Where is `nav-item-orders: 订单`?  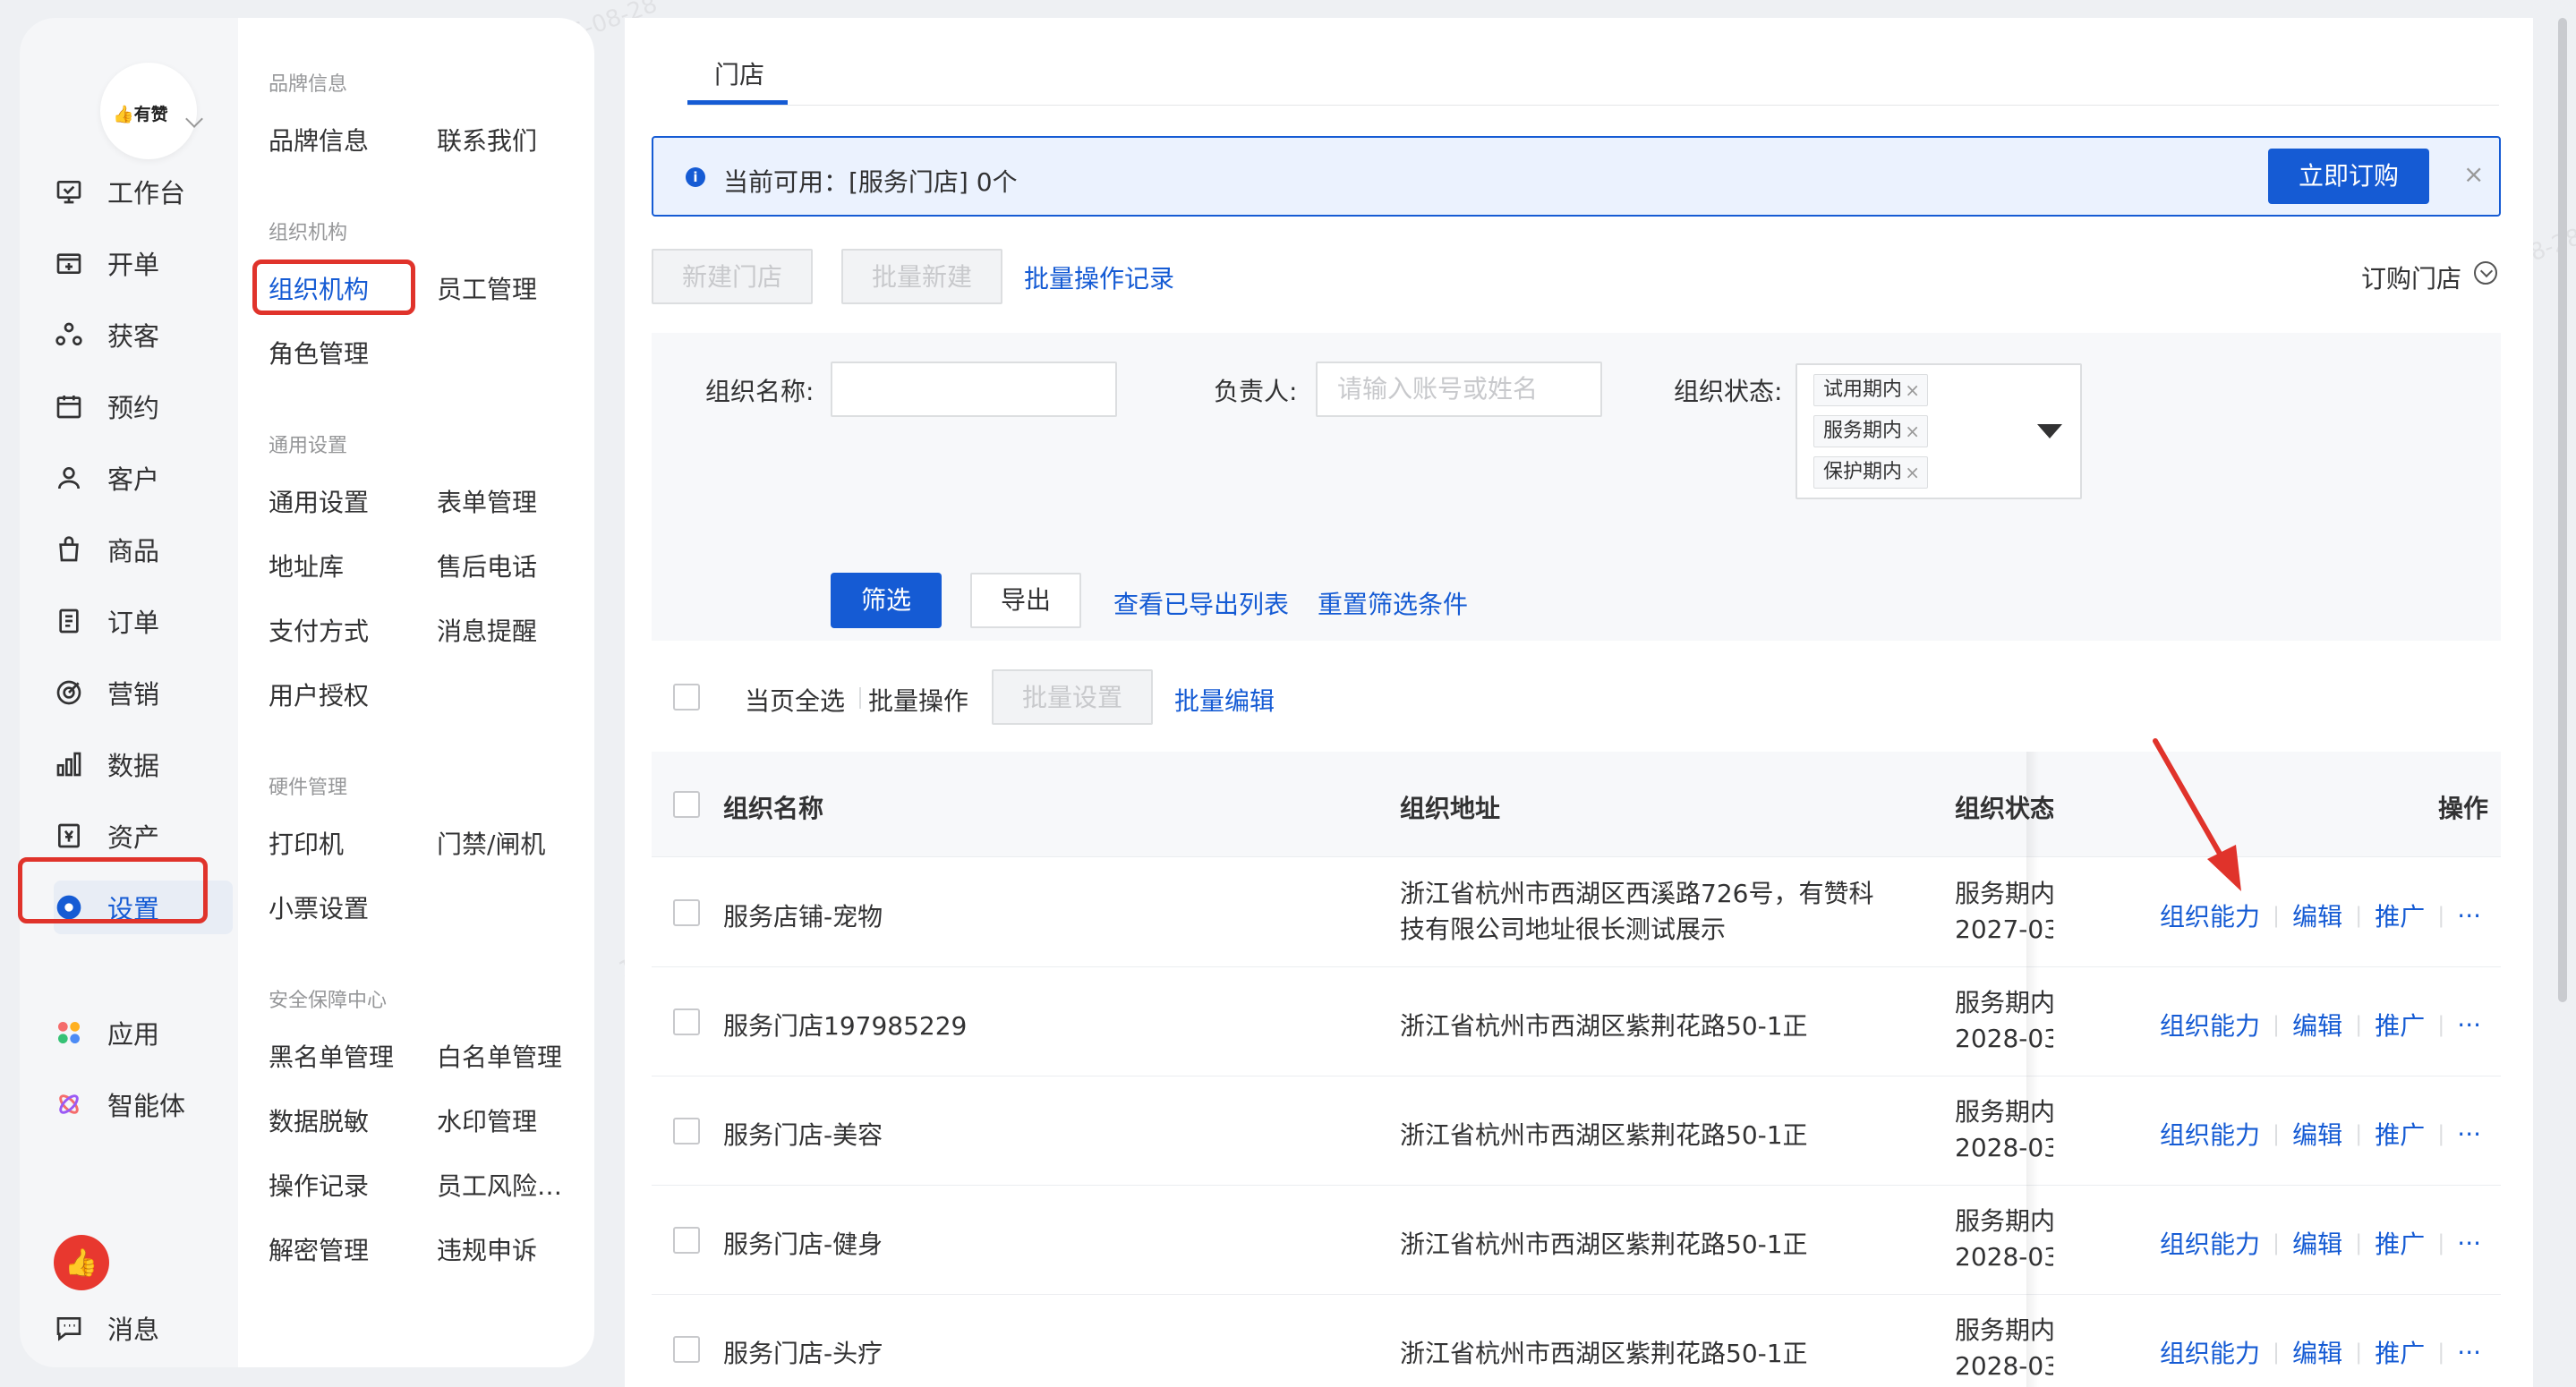
nav-item-orders: 订单 is located at coordinates (143, 621).